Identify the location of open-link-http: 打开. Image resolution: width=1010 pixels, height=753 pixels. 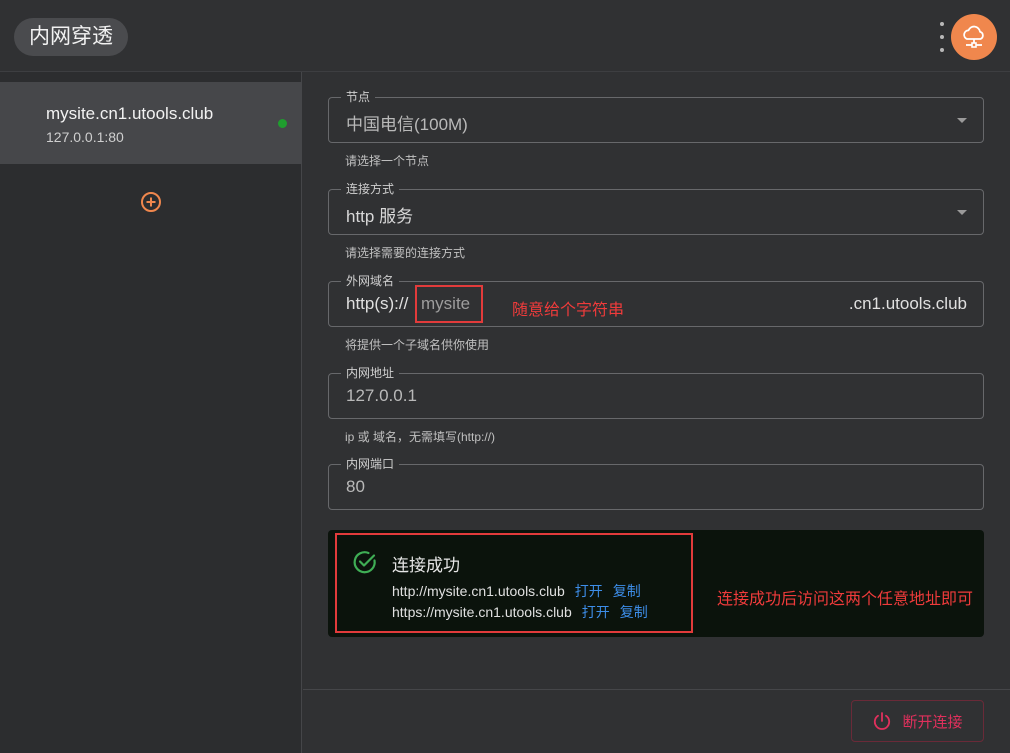
(589, 591).